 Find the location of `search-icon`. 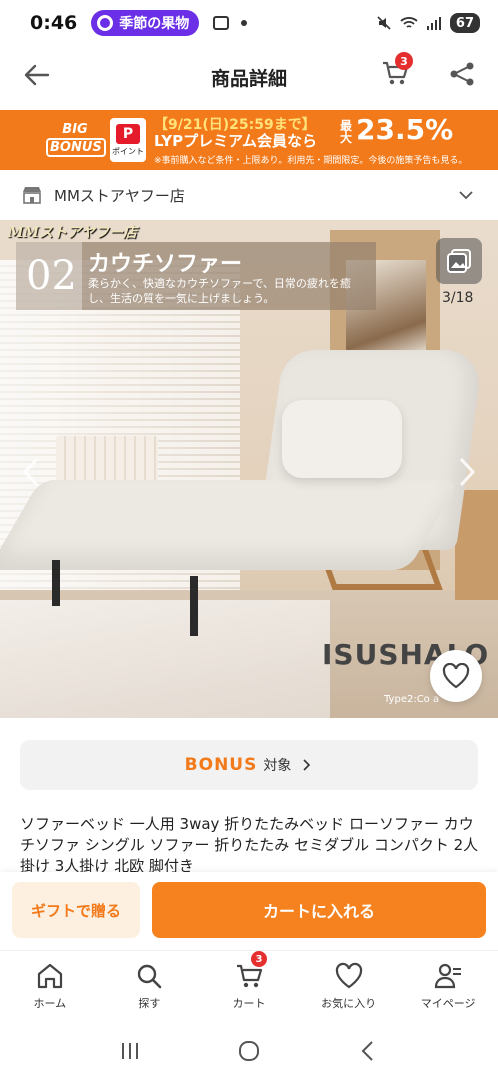

search-icon is located at coordinates (150, 976).